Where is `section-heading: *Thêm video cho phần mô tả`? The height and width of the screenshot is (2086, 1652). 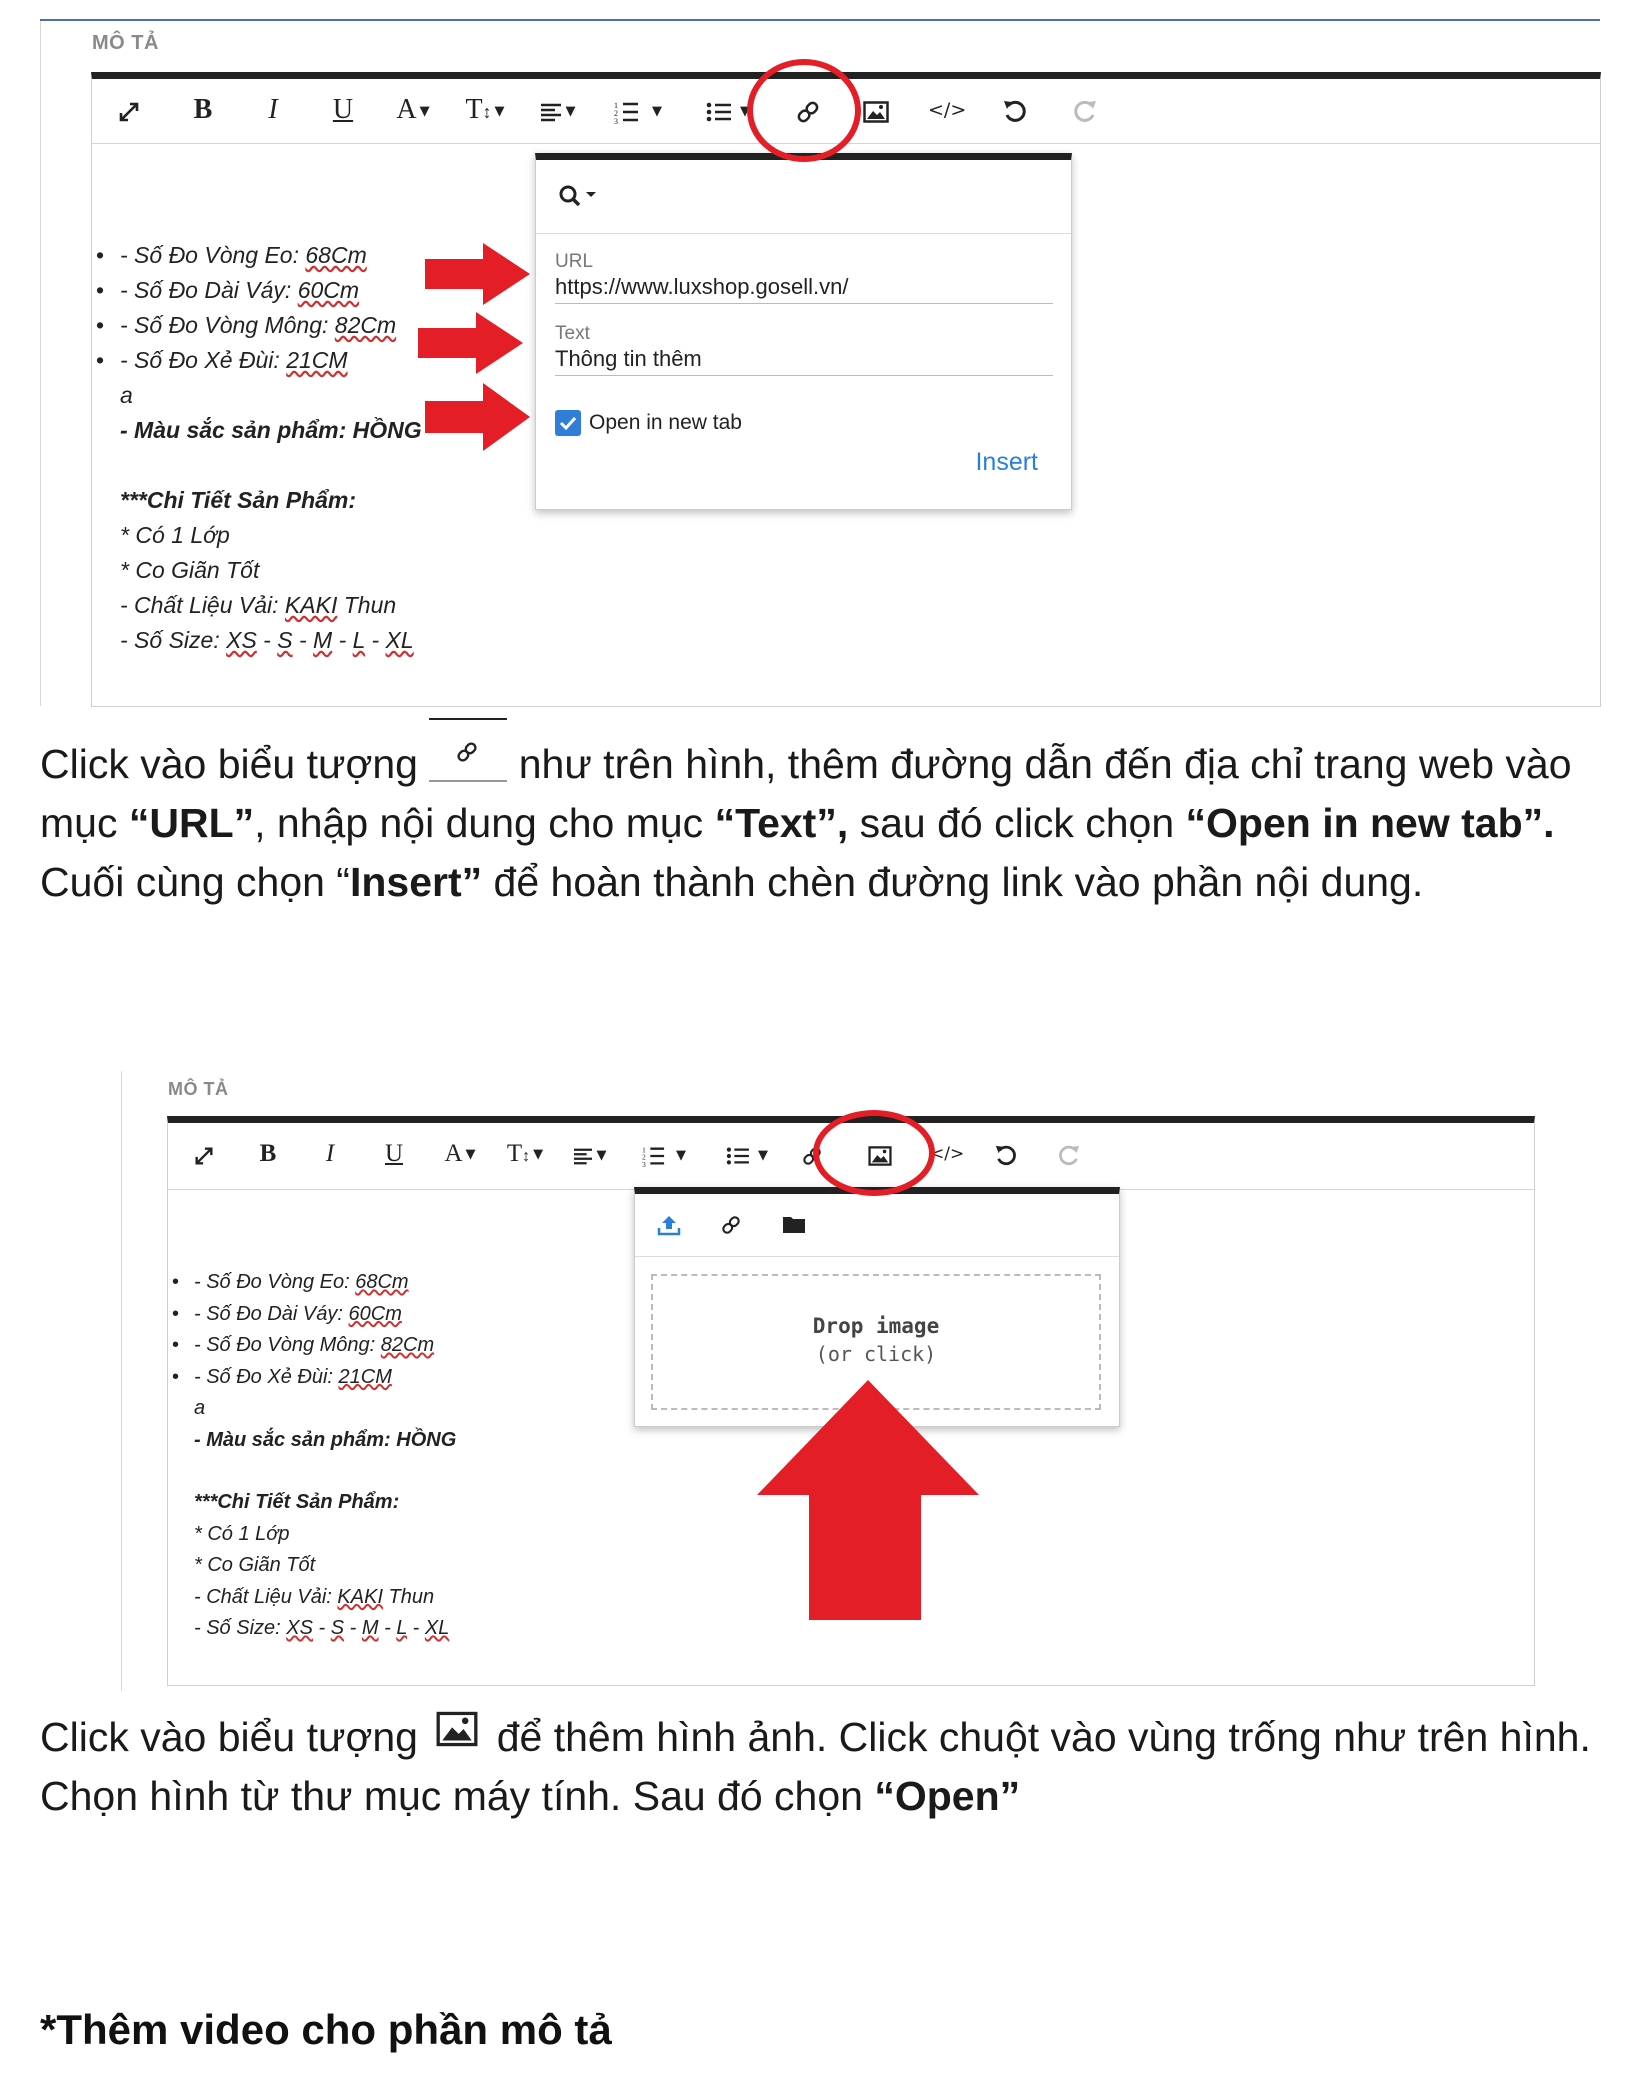
section-heading: *Thêm video cho phần mô tả is located at coordinates (326, 2029).